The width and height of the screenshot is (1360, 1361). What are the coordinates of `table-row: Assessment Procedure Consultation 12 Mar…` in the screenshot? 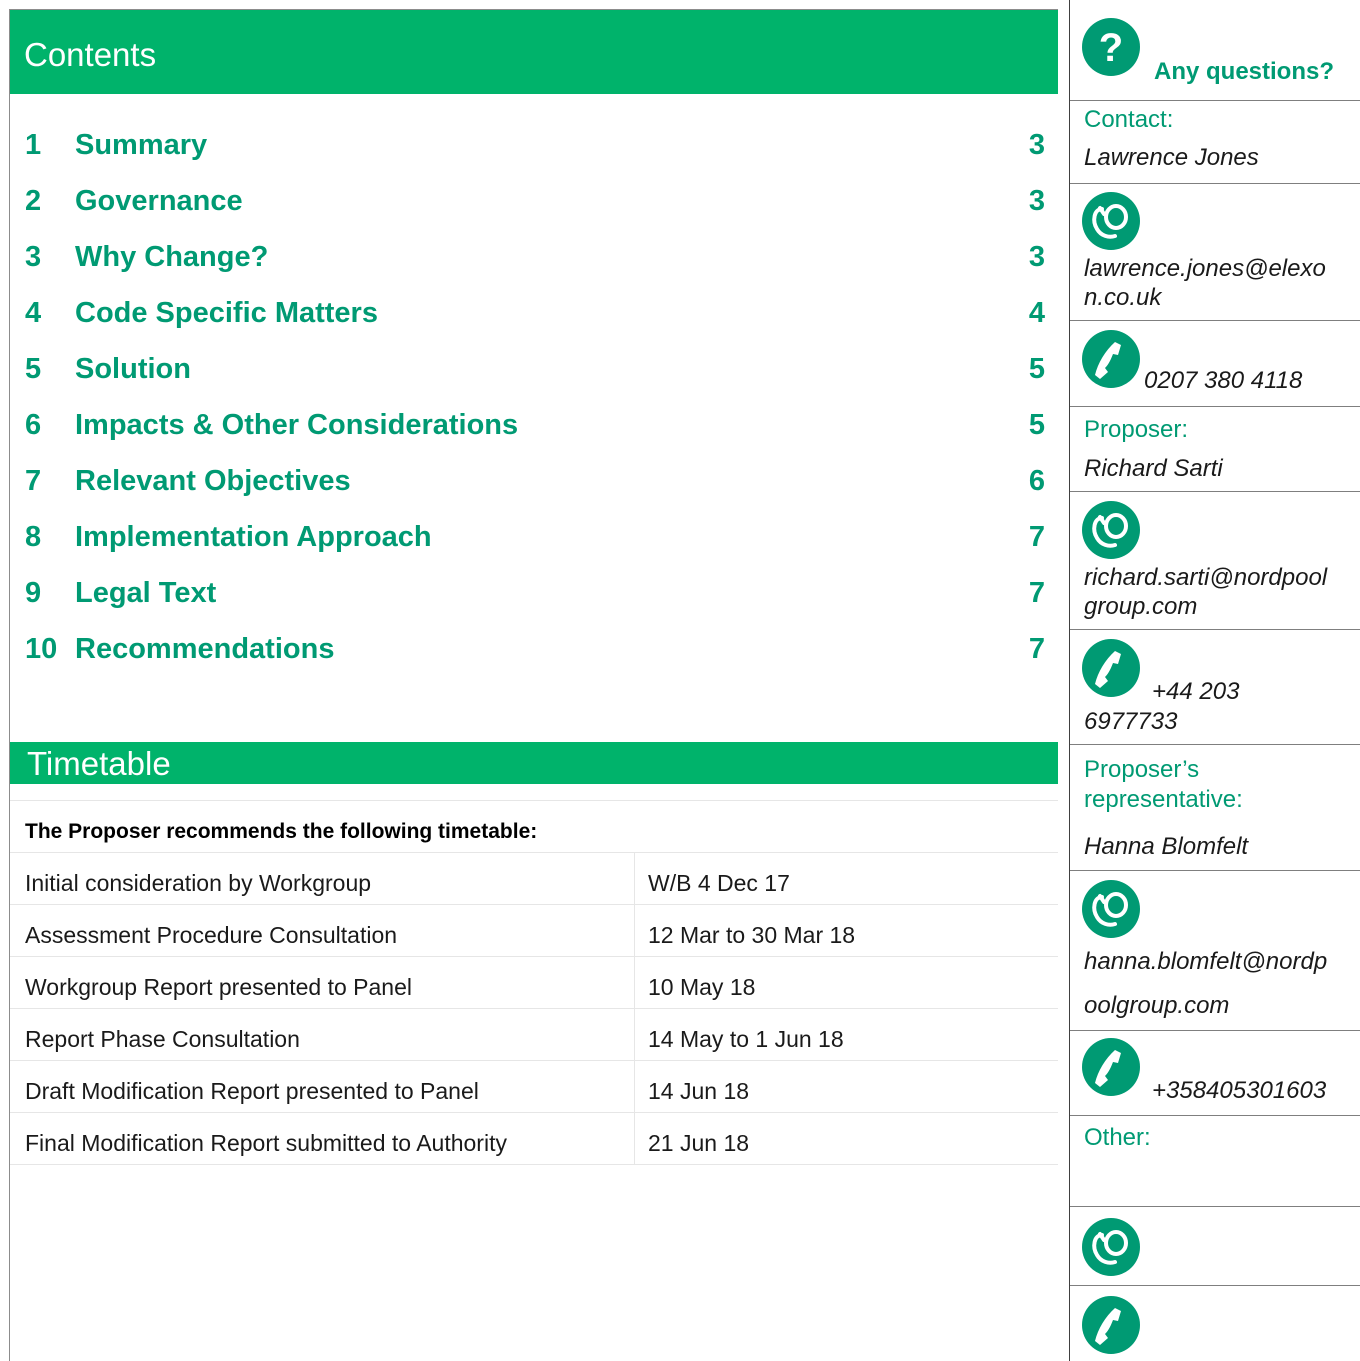 It's located at (534, 930).